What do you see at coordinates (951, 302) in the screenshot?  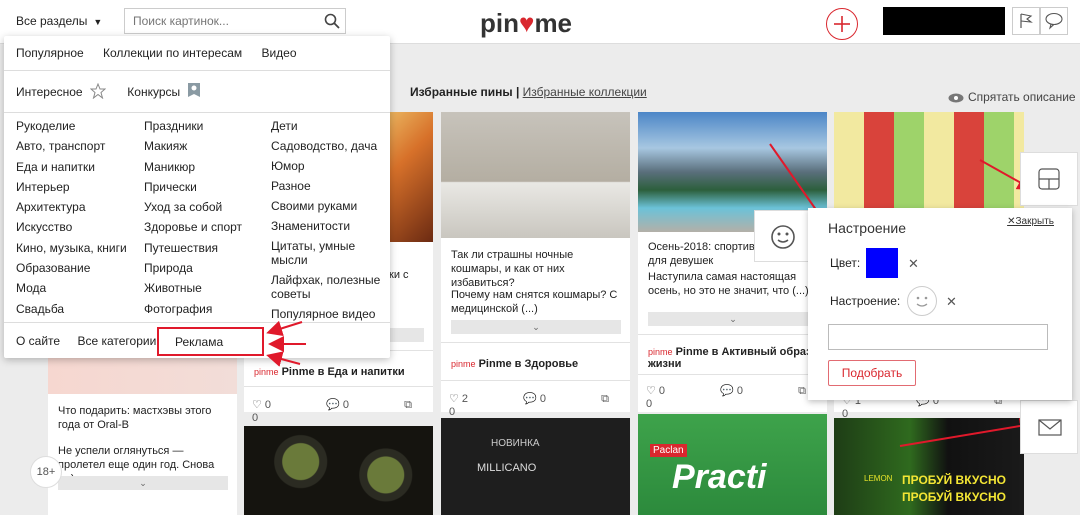 I see `clear-mood-icon: ✕` at bounding box center [951, 302].